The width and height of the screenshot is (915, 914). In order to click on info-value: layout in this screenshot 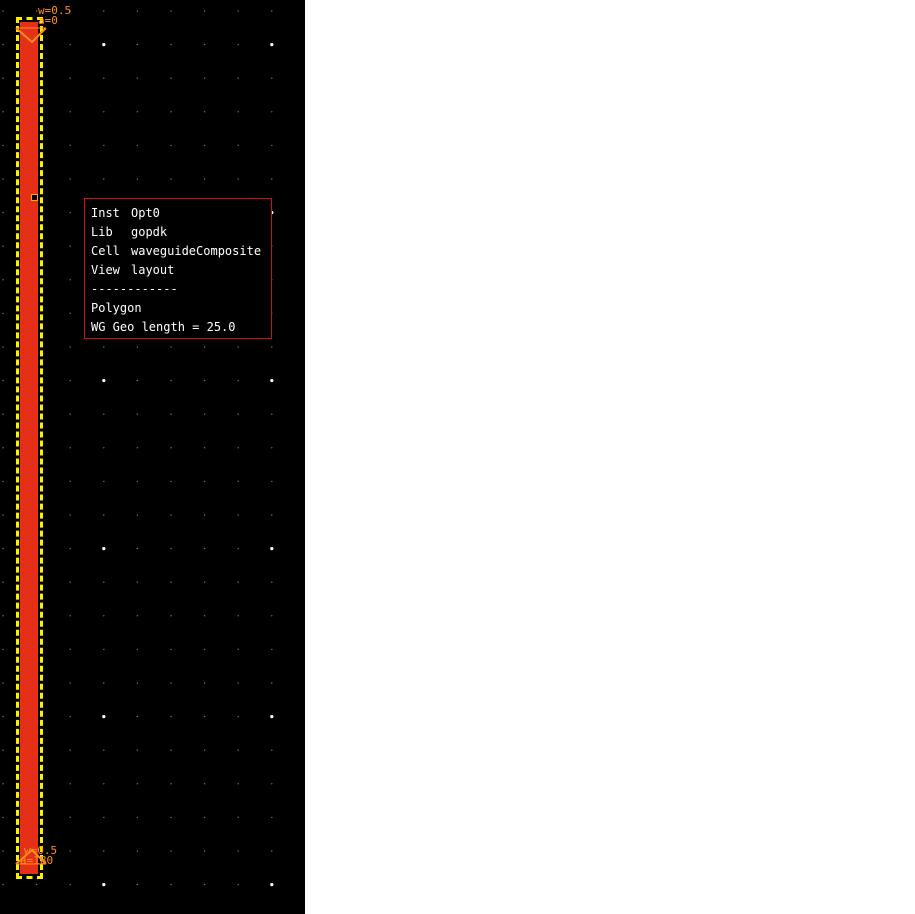, I will do `click(153, 270)`.